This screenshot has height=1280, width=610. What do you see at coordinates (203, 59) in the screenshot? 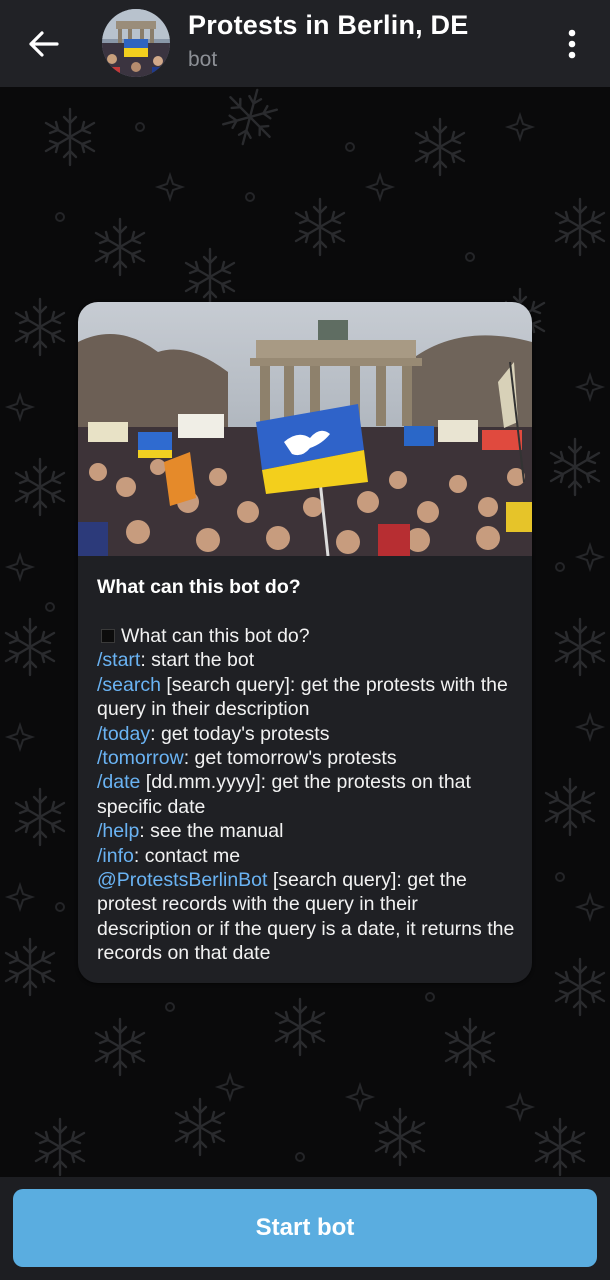
I see `chat-subtitle: bot` at bounding box center [203, 59].